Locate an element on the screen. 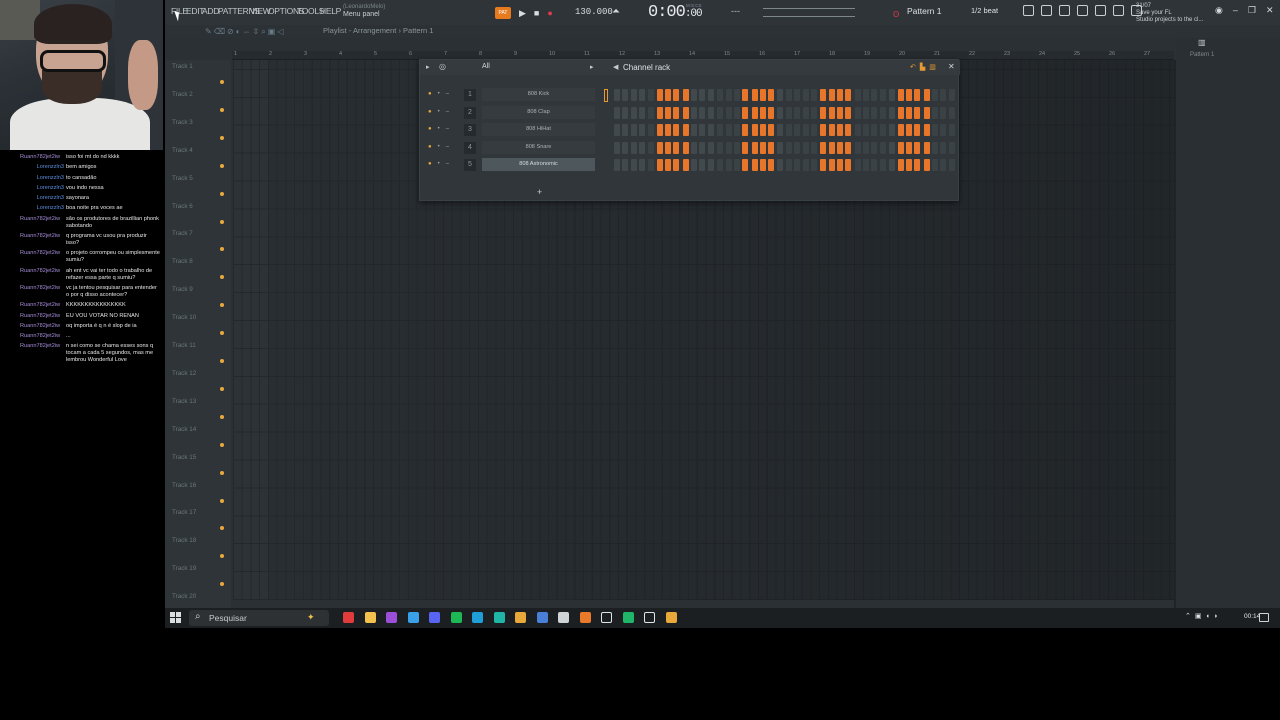 The image size is (1280, 720). track-label: Track 4 is located at coordinates (182, 150).